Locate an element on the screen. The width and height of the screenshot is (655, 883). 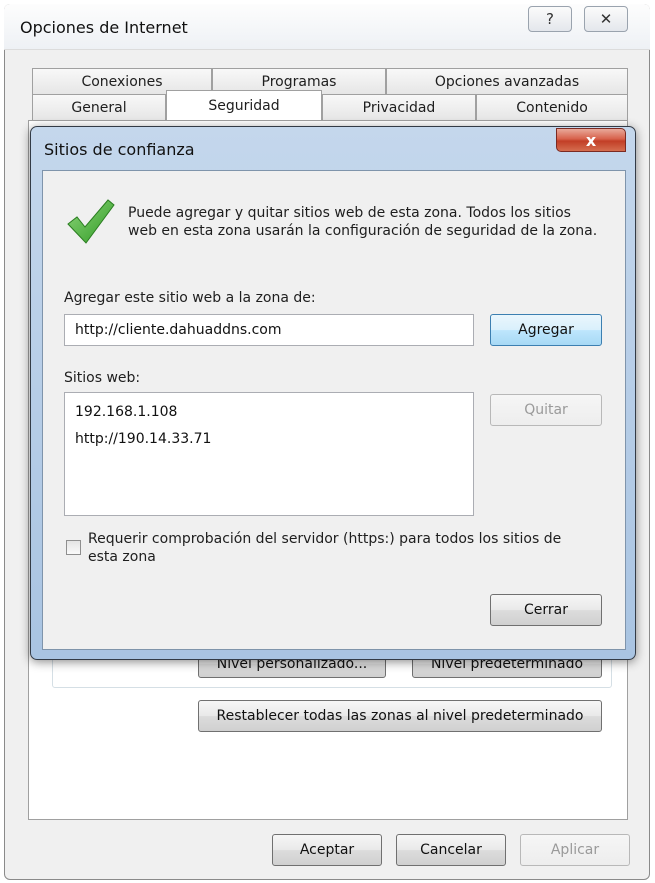
tab-privacidad: Privacidad is located at coordinates (399, 107).